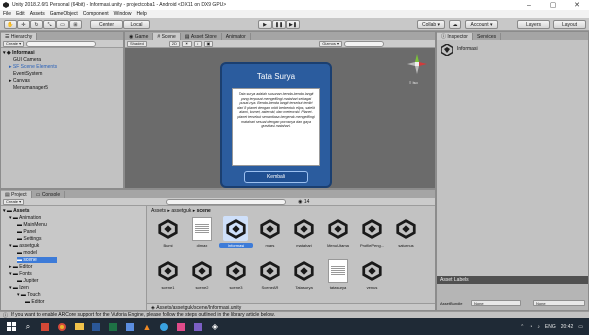 This screenshot has height=335, width=589. Describe the element at coordinates (553, 5) in the screenshot. I see `maximize-button: ▢` at that location.